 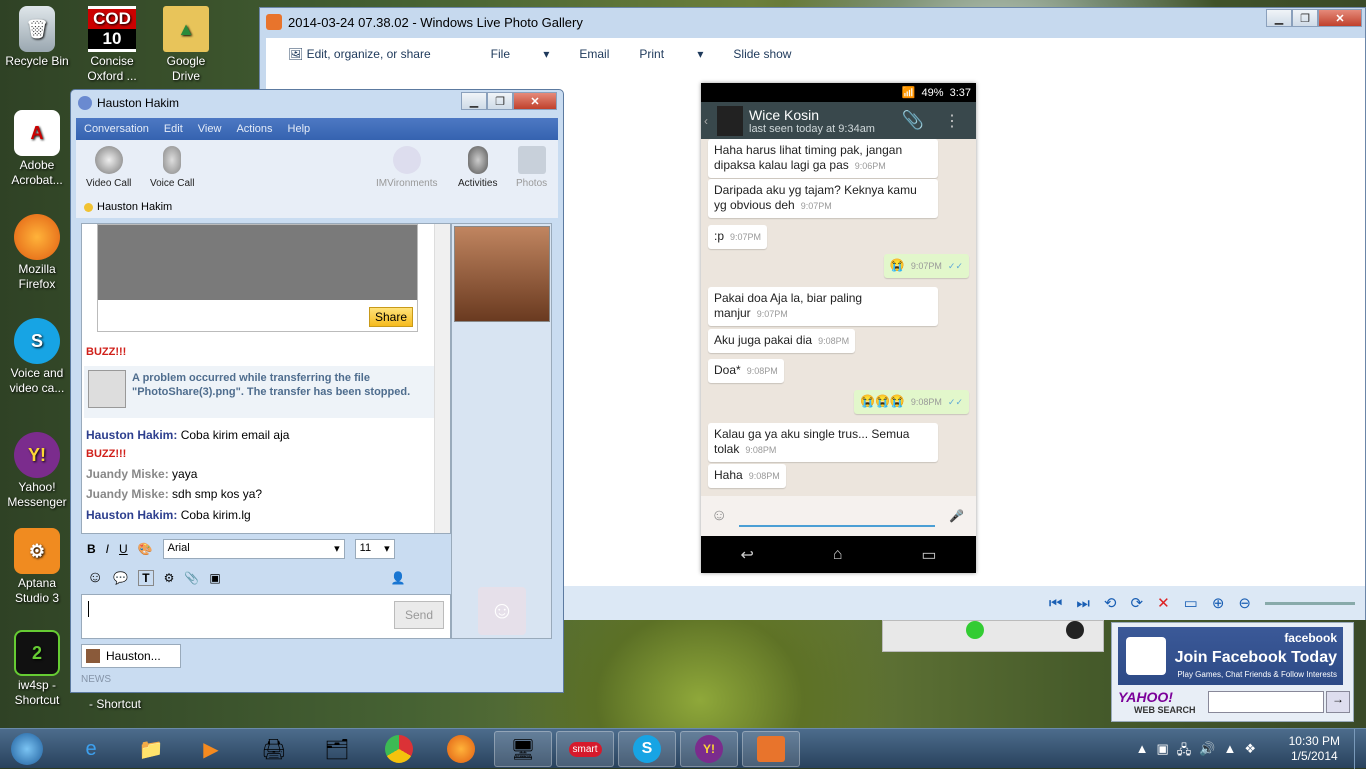 I want to click on color-palette-icon: 🎨, so click(x=145, y=549).